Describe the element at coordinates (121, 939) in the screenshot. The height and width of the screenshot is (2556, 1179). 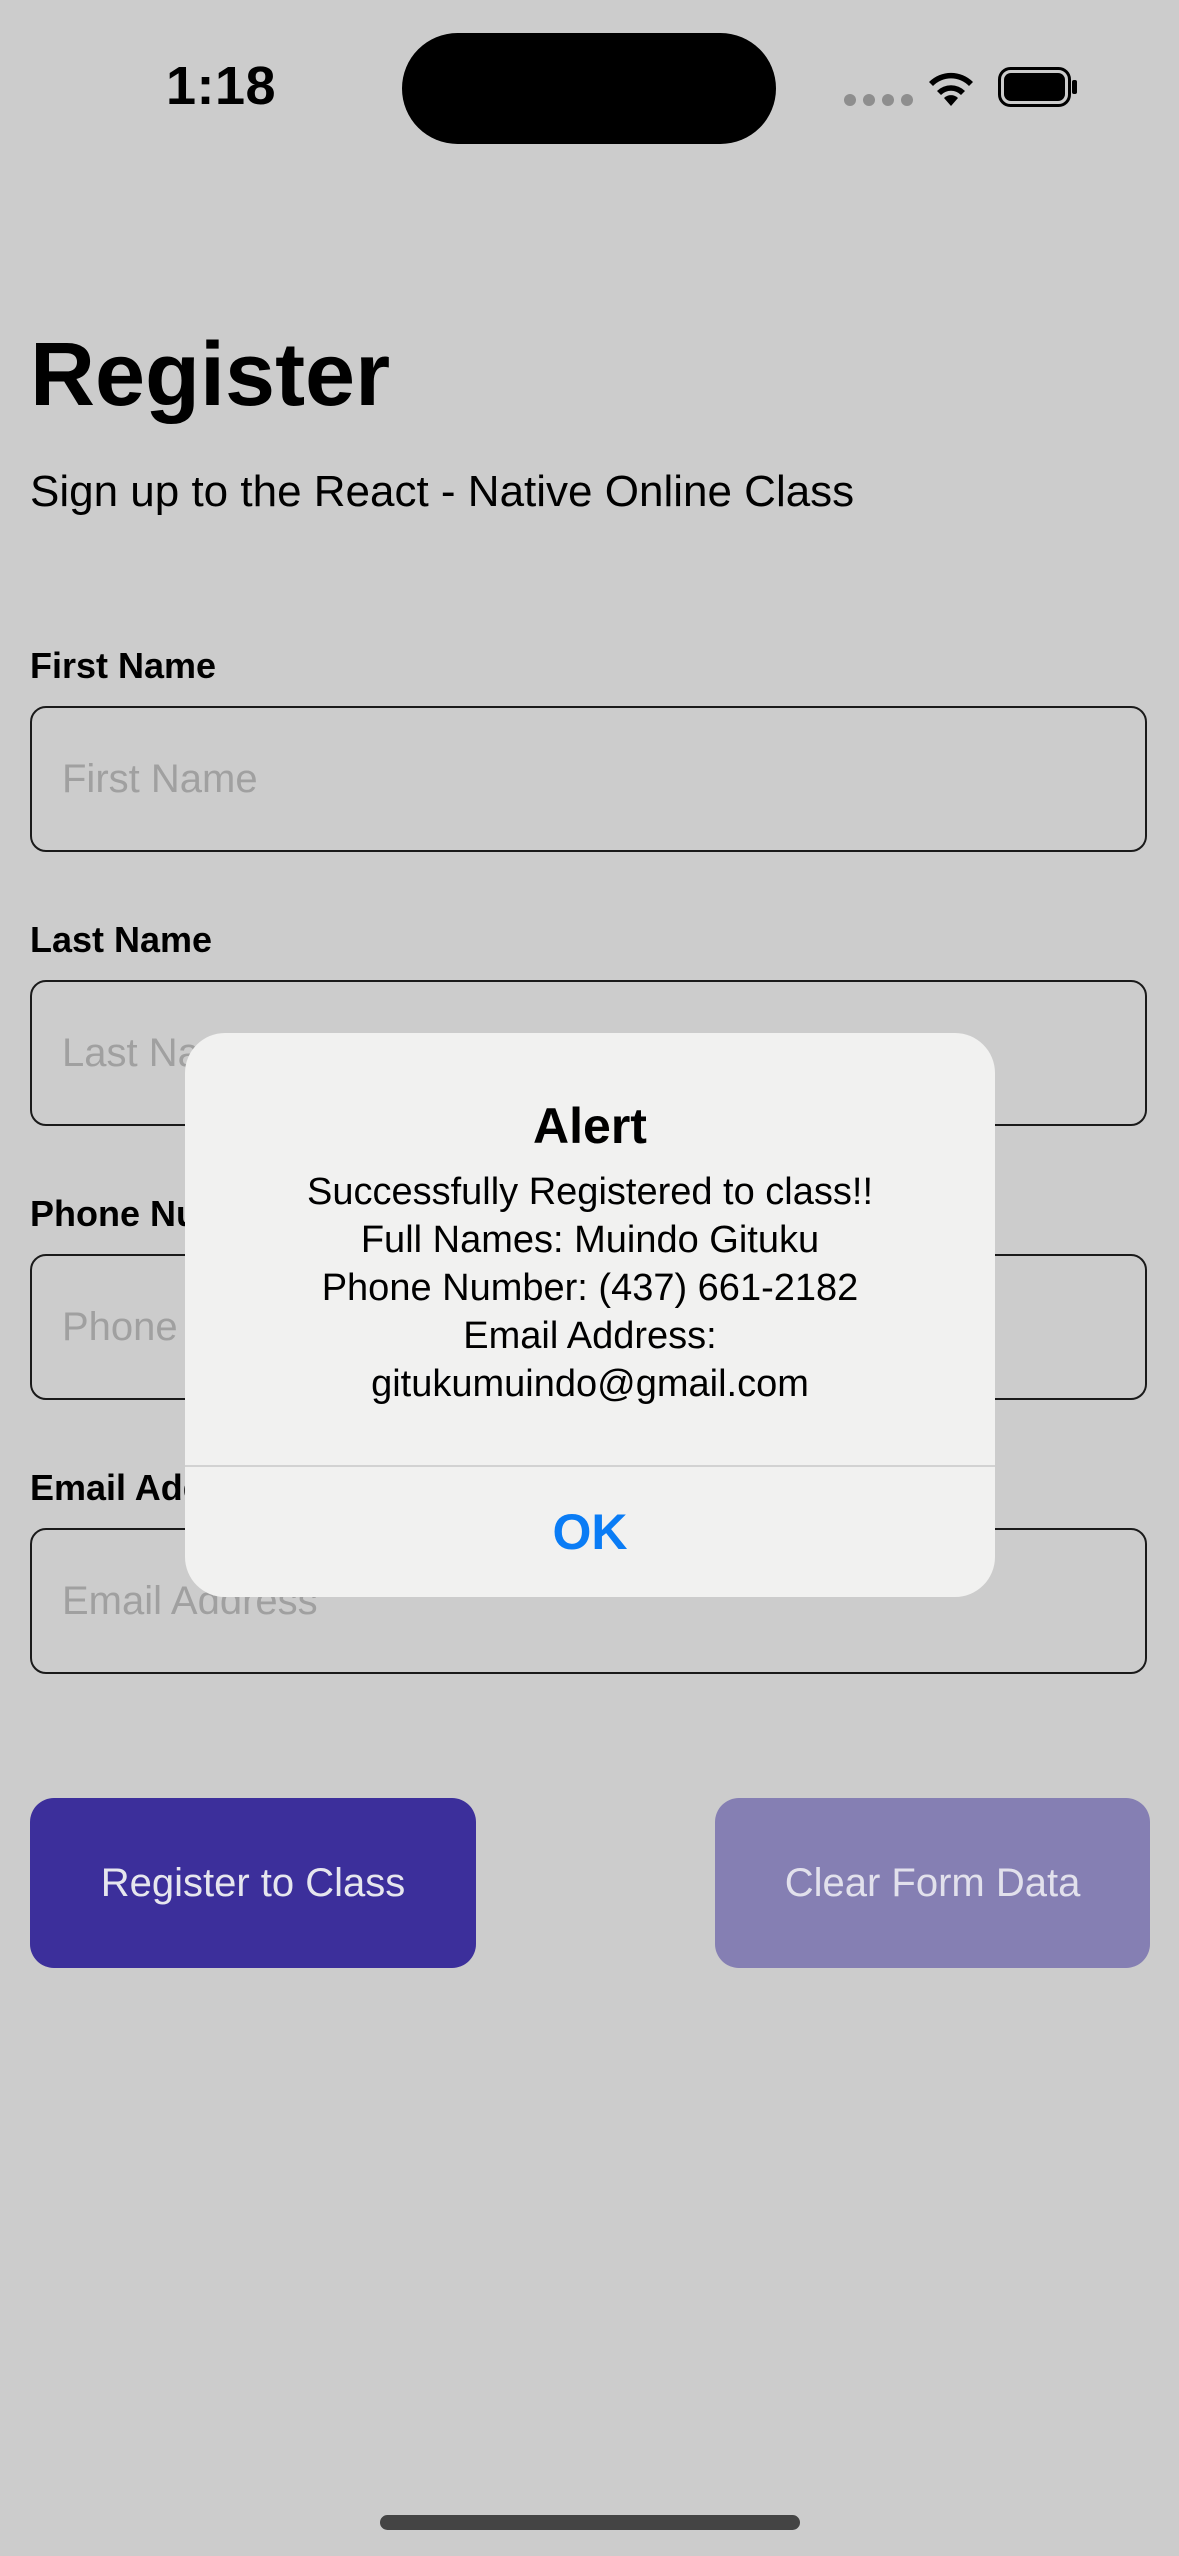
I see `last-name-label: Last Name` at that location.